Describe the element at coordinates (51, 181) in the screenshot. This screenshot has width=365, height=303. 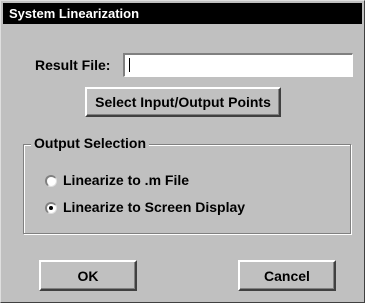
I see `linearize-to-m-file-radio` at that location.